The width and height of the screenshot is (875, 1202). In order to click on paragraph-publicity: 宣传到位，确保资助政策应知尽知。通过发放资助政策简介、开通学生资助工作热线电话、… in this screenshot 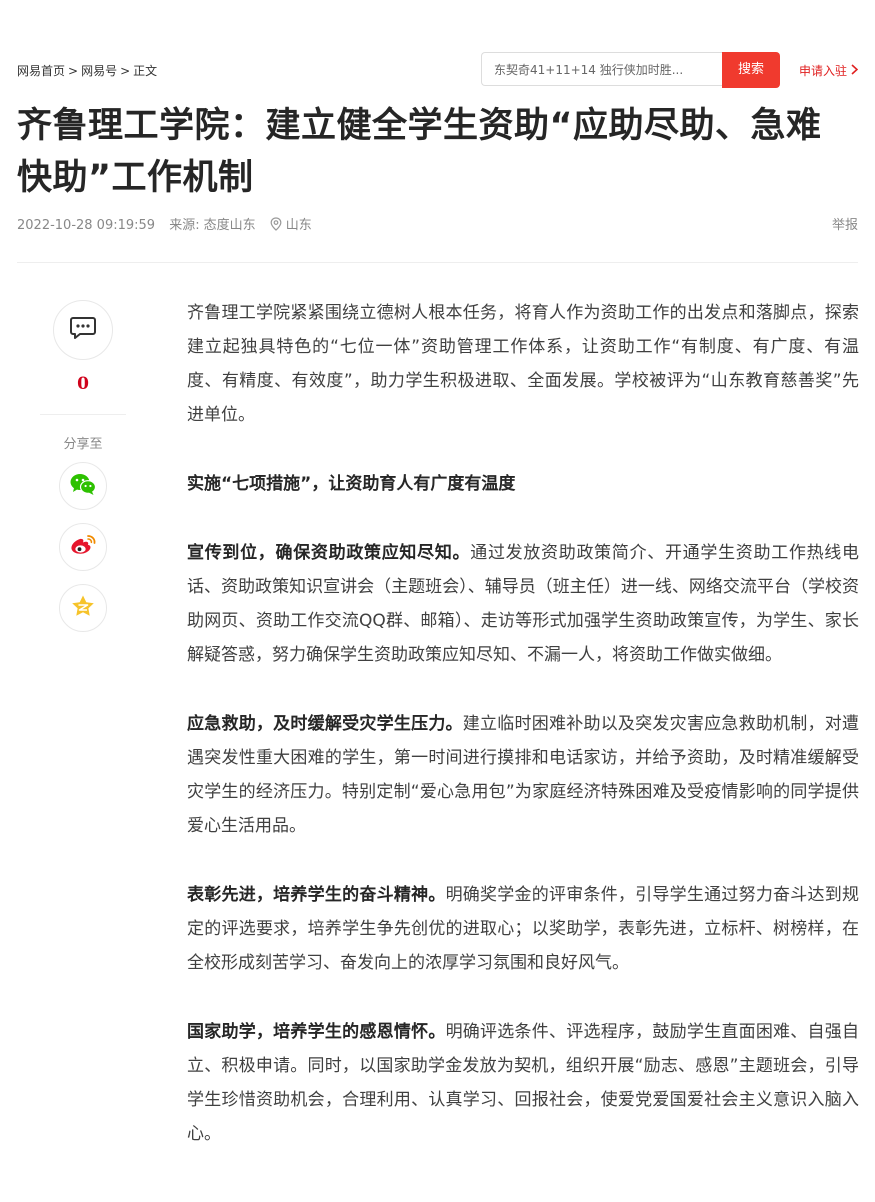, I will do `click(523, 604)`.